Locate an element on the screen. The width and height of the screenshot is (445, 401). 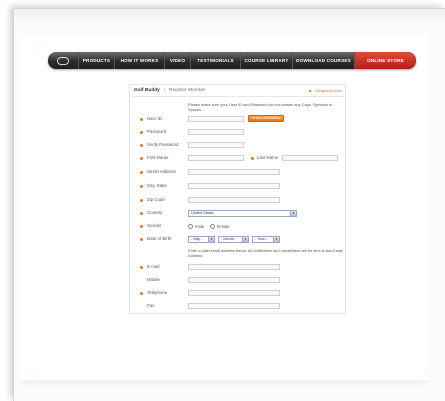
dob-day-select: - Day - ▼ is located at coordinates (201, 239).